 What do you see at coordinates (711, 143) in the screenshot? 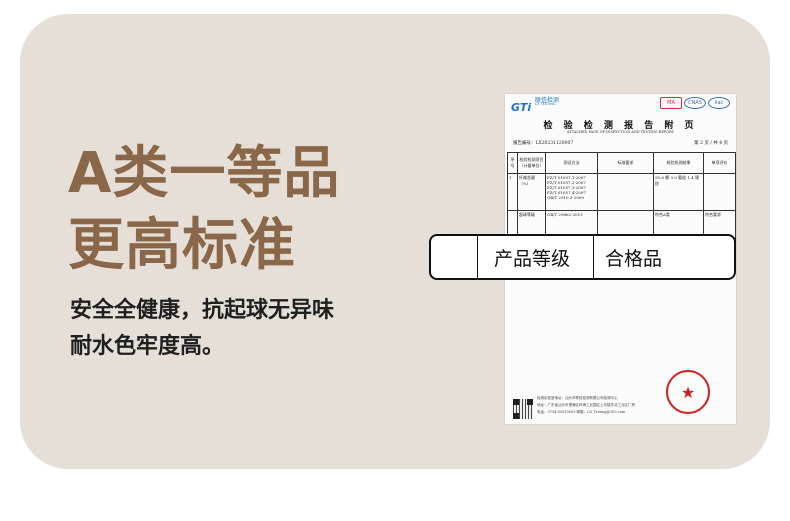
I see `report-page: 第 2 页 / 共 4 页` at bounding box center [711, 143].